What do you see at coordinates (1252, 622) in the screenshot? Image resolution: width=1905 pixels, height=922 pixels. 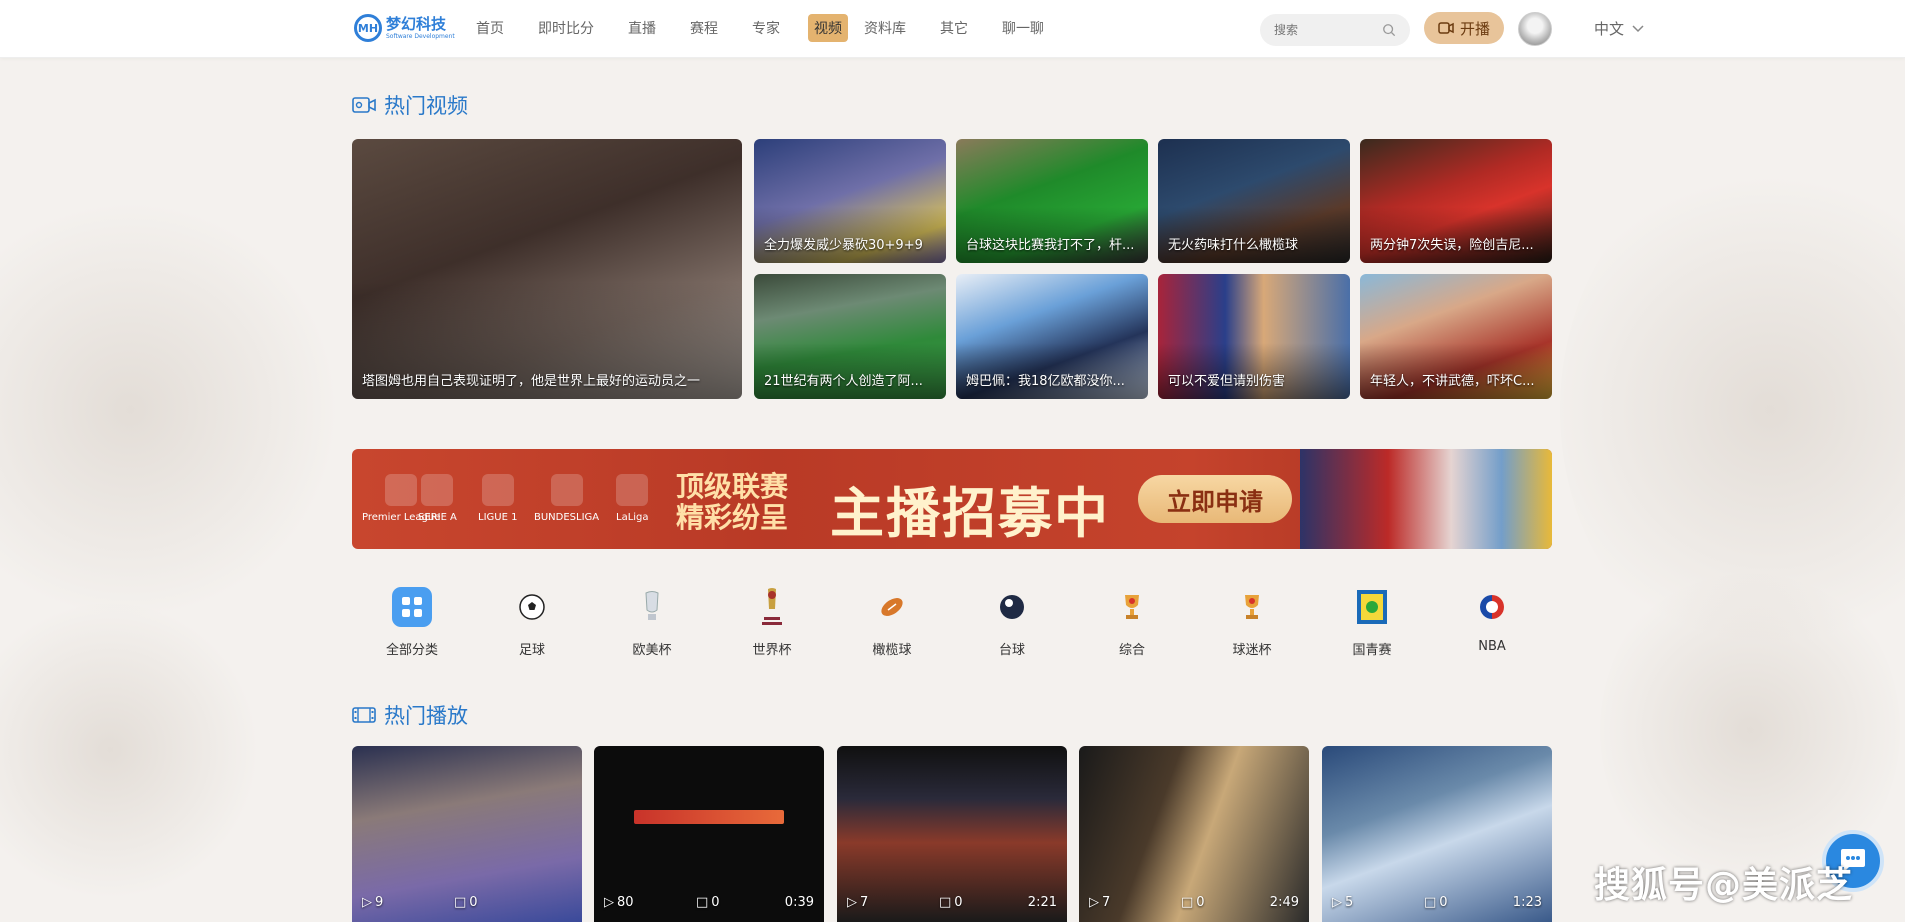 I see `category-fan-cup: 球迷杯` at bounding box center [1252, 622].